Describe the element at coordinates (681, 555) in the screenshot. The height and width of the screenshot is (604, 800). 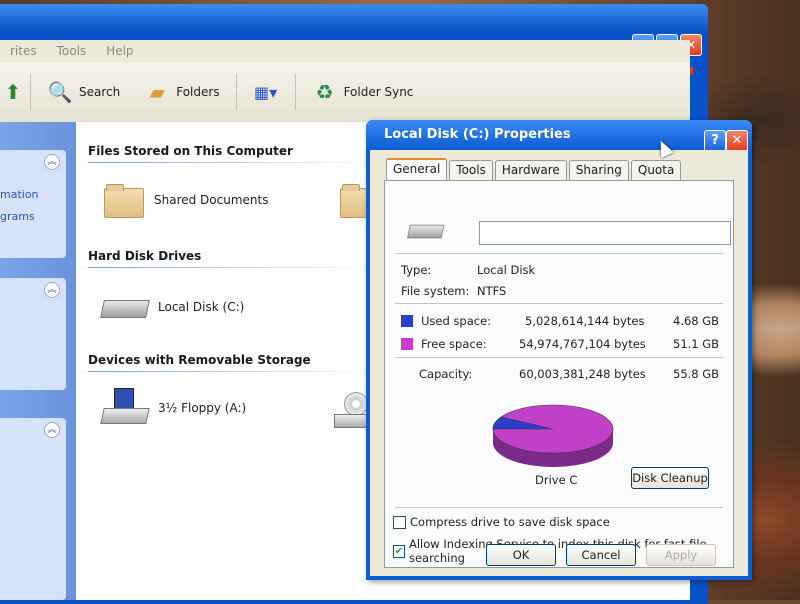
I see `apply-button: Apply` at that location.